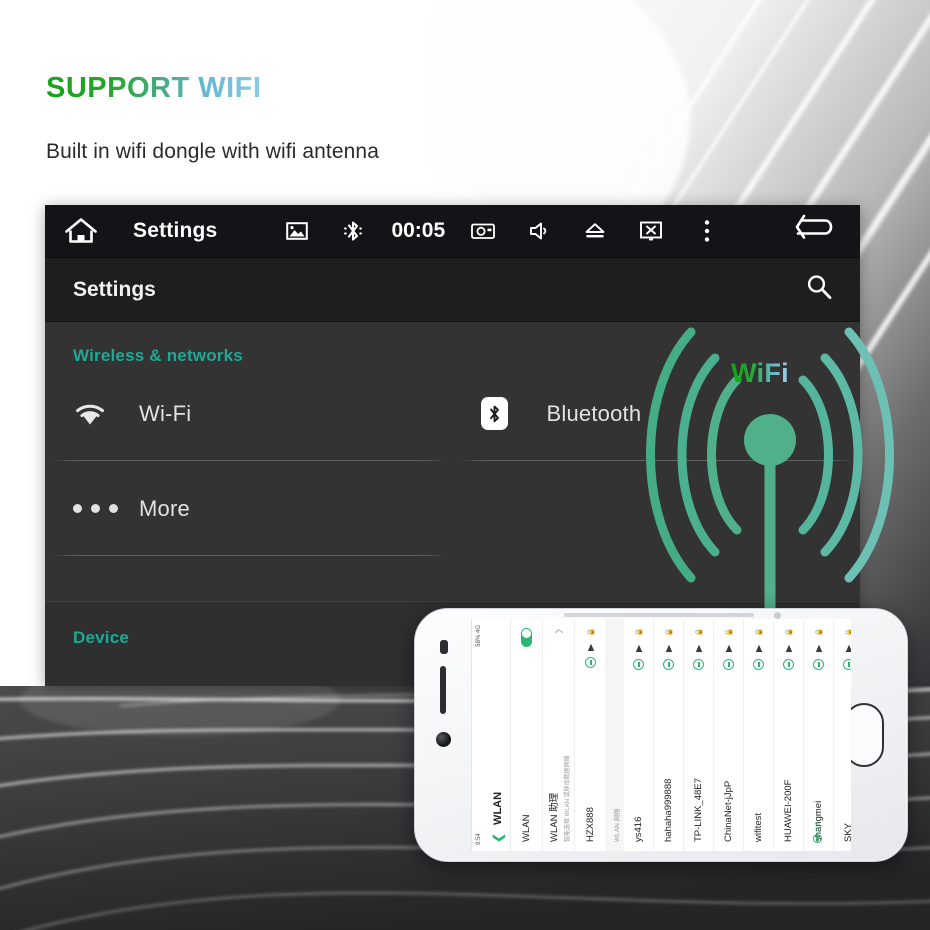 The height and width of the screenshot is (930, 930). What do you see at coordinates (729, 735) in the screenshot?
I see `phone-network-row: ChinaNet-jJpP 🔒` at bounding box center [729, 735].